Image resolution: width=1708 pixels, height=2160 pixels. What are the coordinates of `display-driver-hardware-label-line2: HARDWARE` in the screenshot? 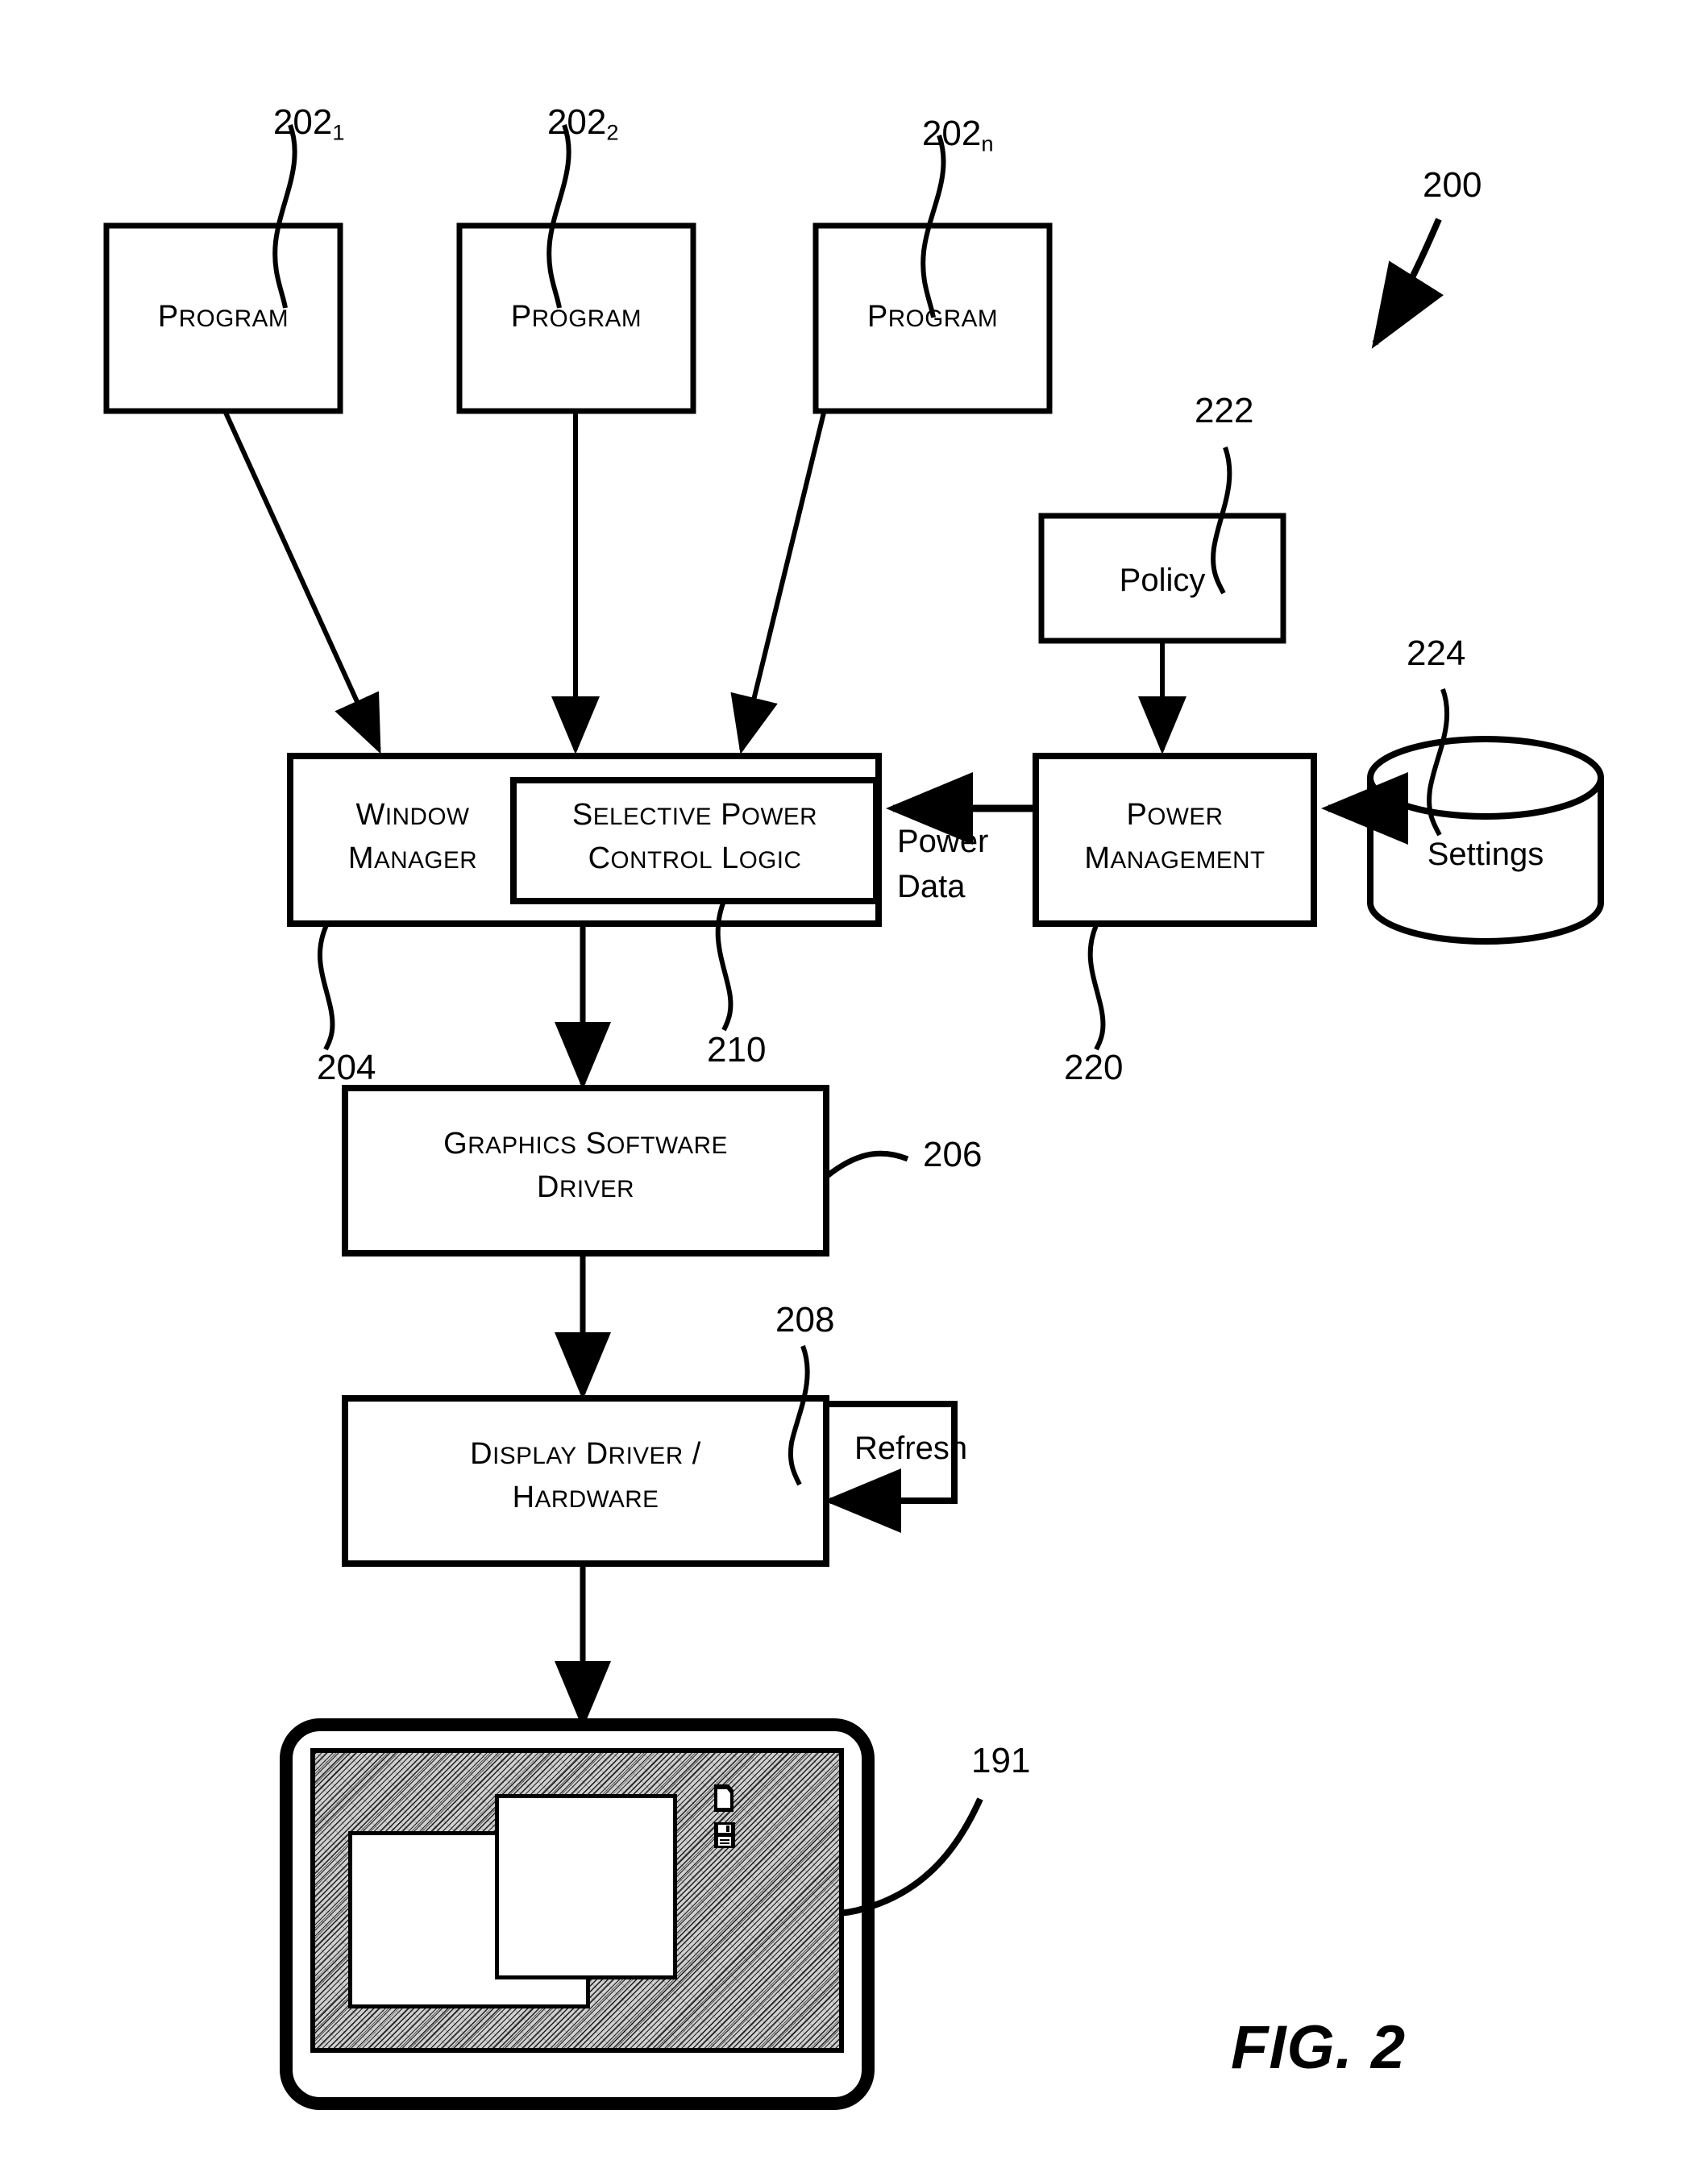 It's located at (585, 1497).